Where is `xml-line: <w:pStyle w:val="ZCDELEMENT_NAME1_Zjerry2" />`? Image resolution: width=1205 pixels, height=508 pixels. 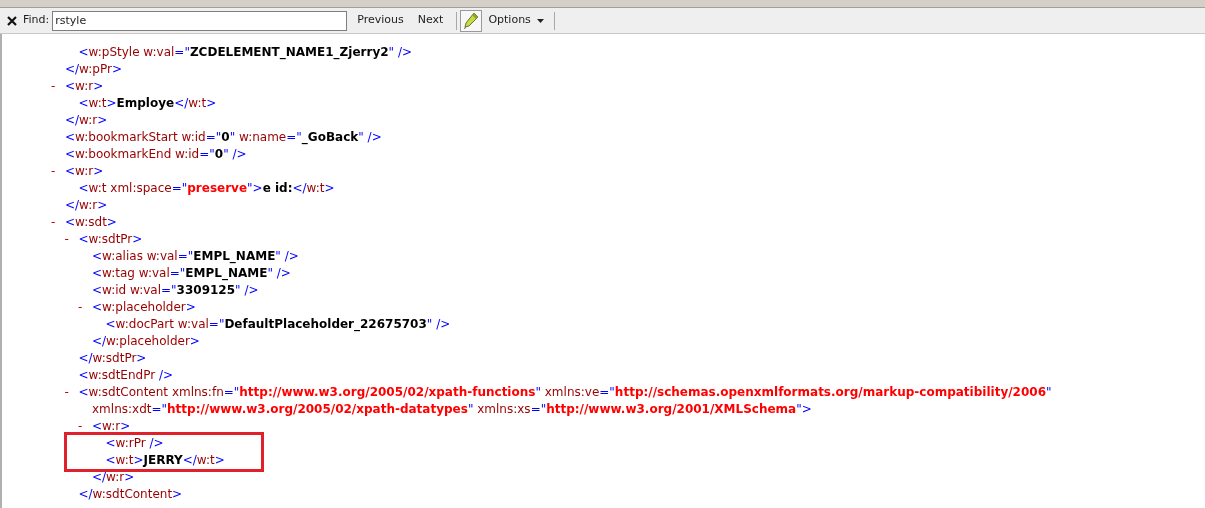 xml-line: <w:pStyle w:val="ZCDELEMENT_NAME1_Zjerry2" /> is located at coordinates (245, 52).